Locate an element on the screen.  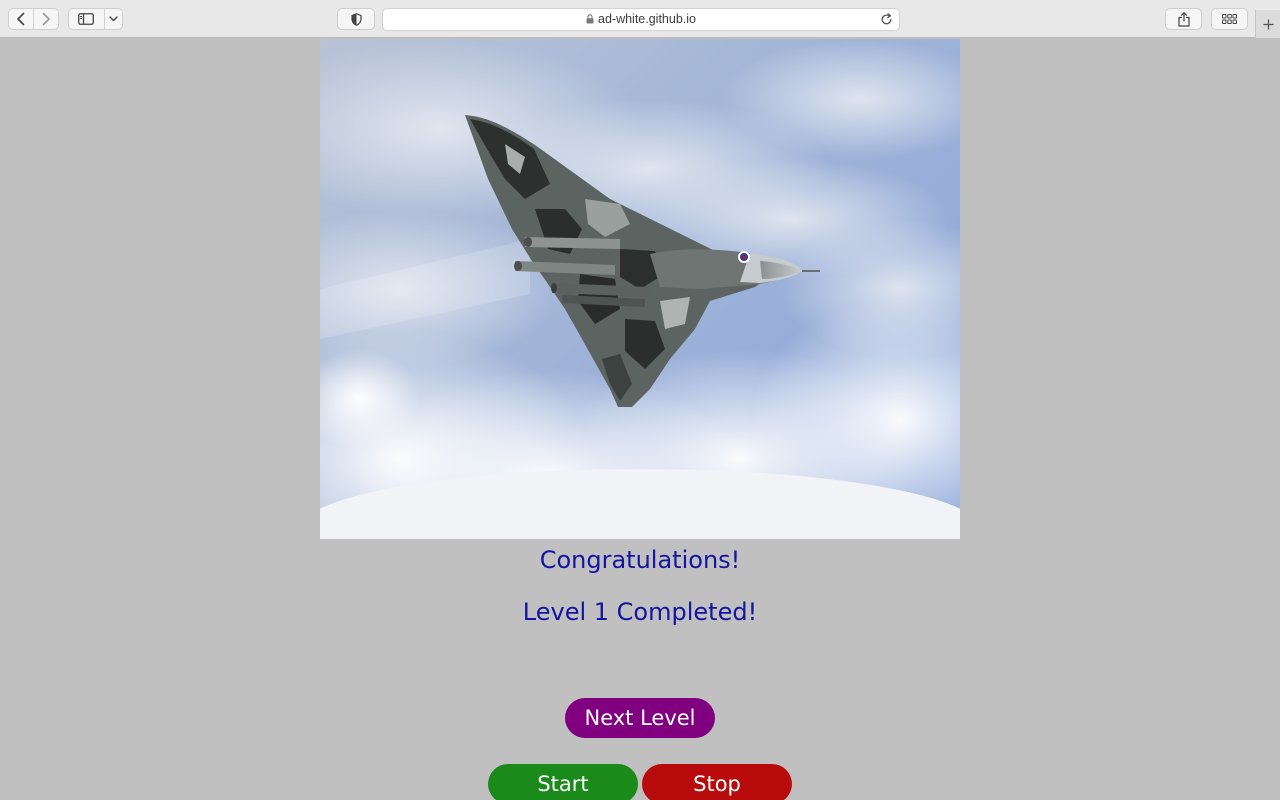
browser-toolbar: ad-white.github.io is located at coordinates (640, 19).